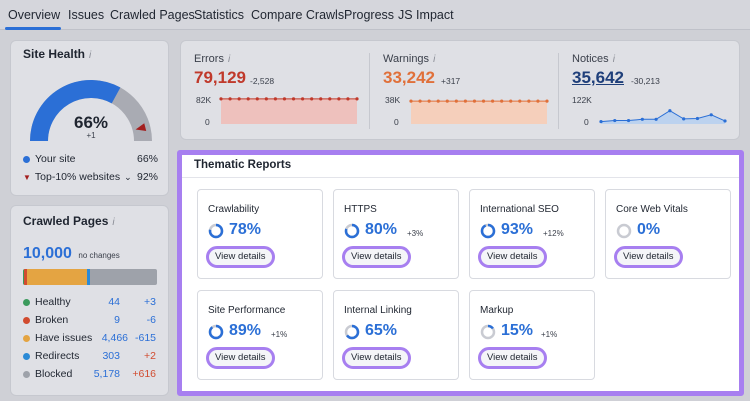  What do you see at coordinates (150, 302) in the screenshot?
I see `healthy-delta: +3` at bounding box center [150, 302].